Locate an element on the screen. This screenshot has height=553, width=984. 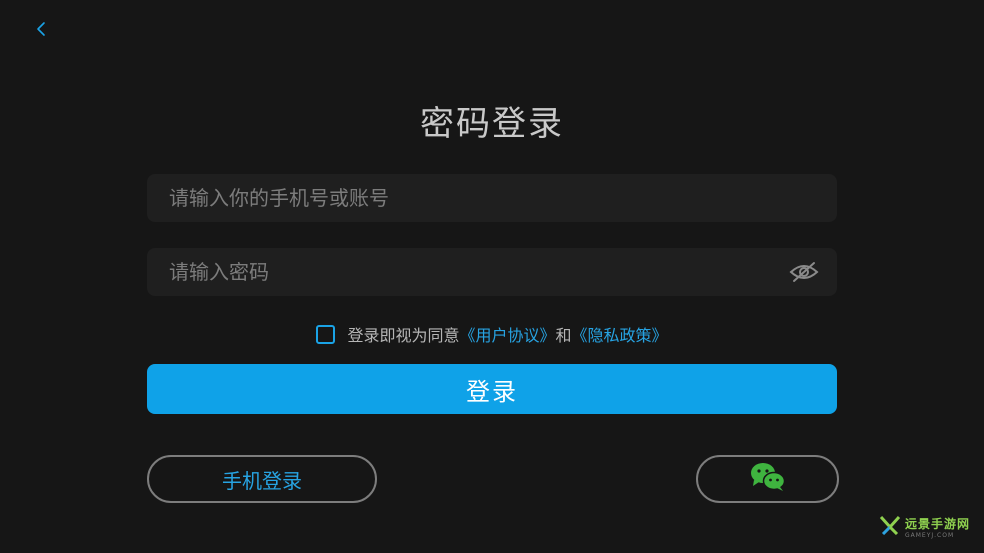
wechat-icon is located at coordinates (768, 479).